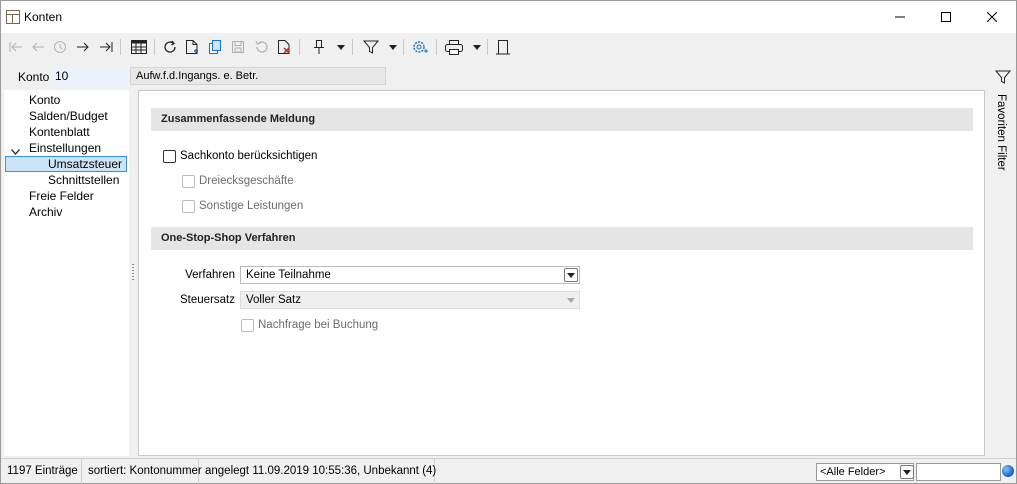 Image resolution: width=1017 pixels, height=484 pixels. What do you see at coordinates (273, 300) in the screenshot?
I see `steuersatz-value: Voller Satz` at bounding box center [273, 300].